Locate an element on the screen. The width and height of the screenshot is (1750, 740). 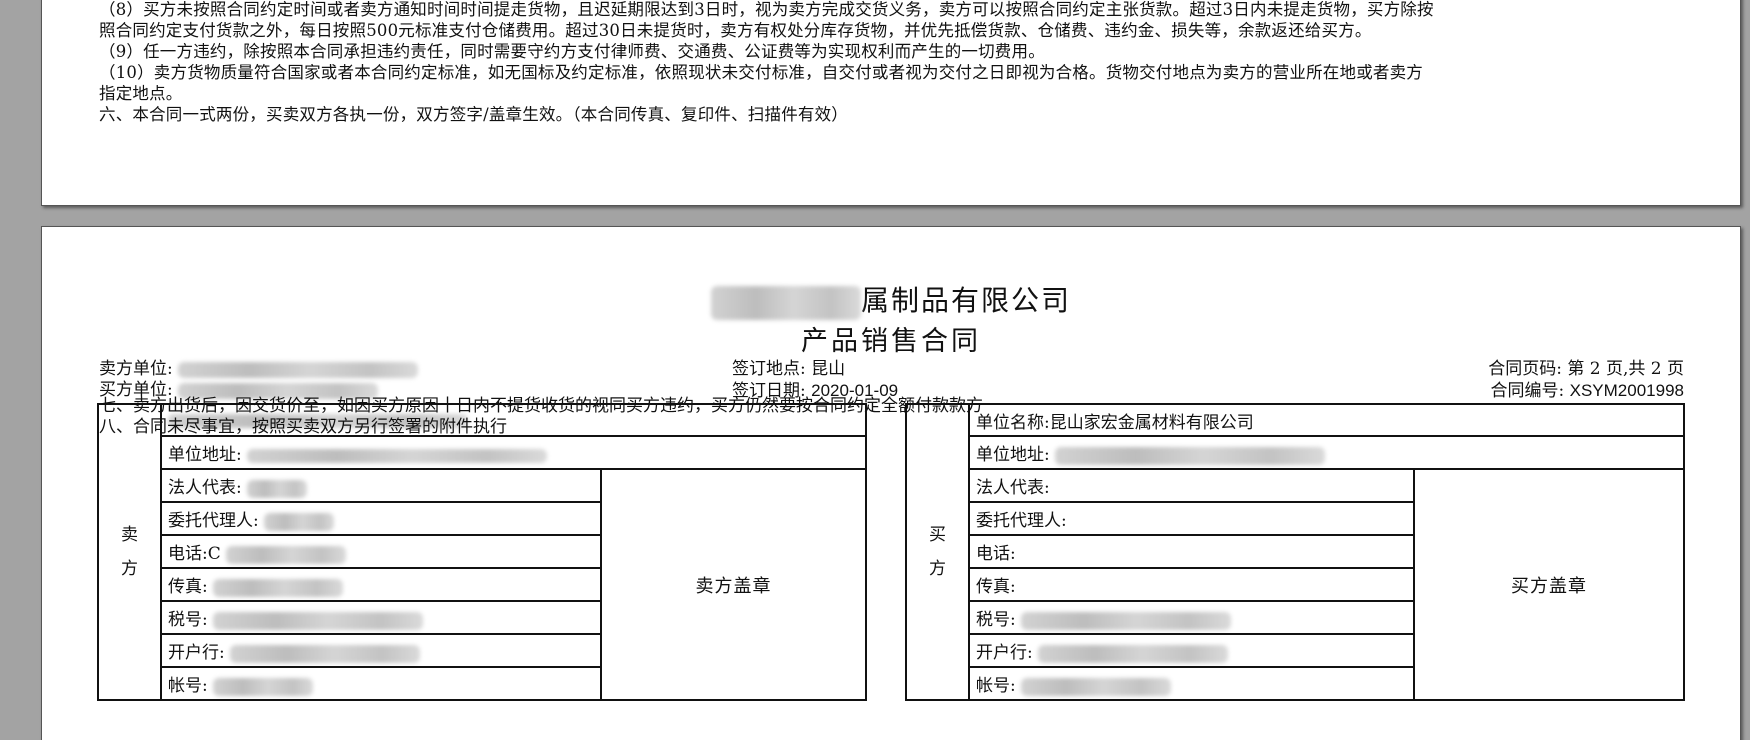
buyer-stamp-cell: 买方盖章 is located at coordinates (1549, 584).